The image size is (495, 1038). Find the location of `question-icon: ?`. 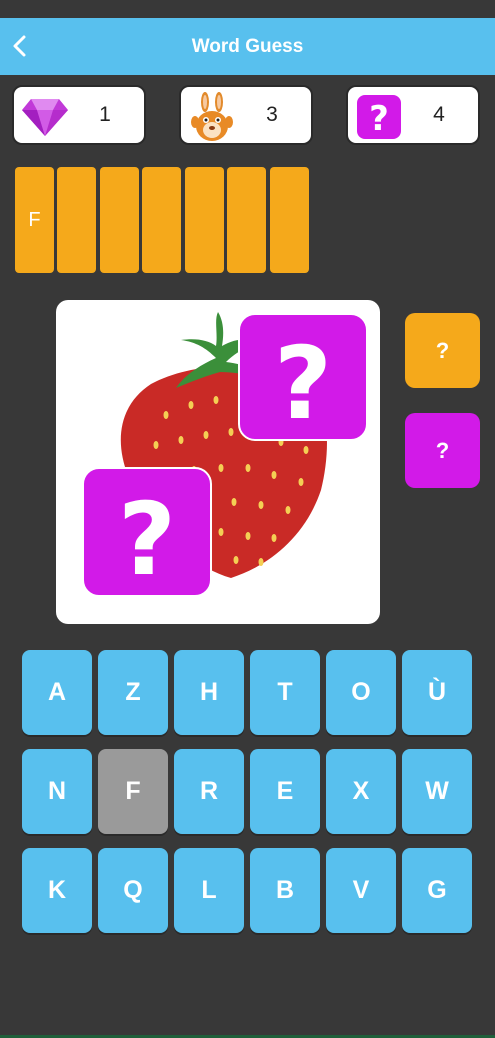

question-icon: ? is located at coordinates (379, 117).